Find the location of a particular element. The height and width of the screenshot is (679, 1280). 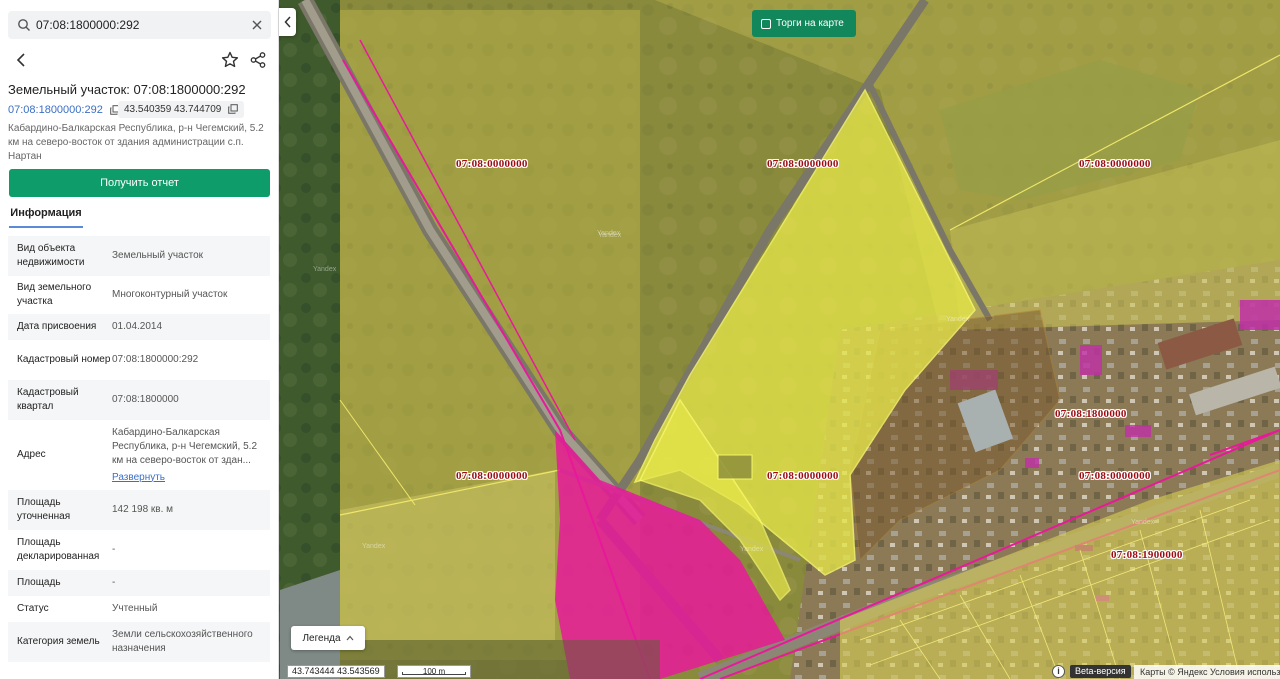

beta-badge: Beta-версия is located at coordinates (1100, 671).